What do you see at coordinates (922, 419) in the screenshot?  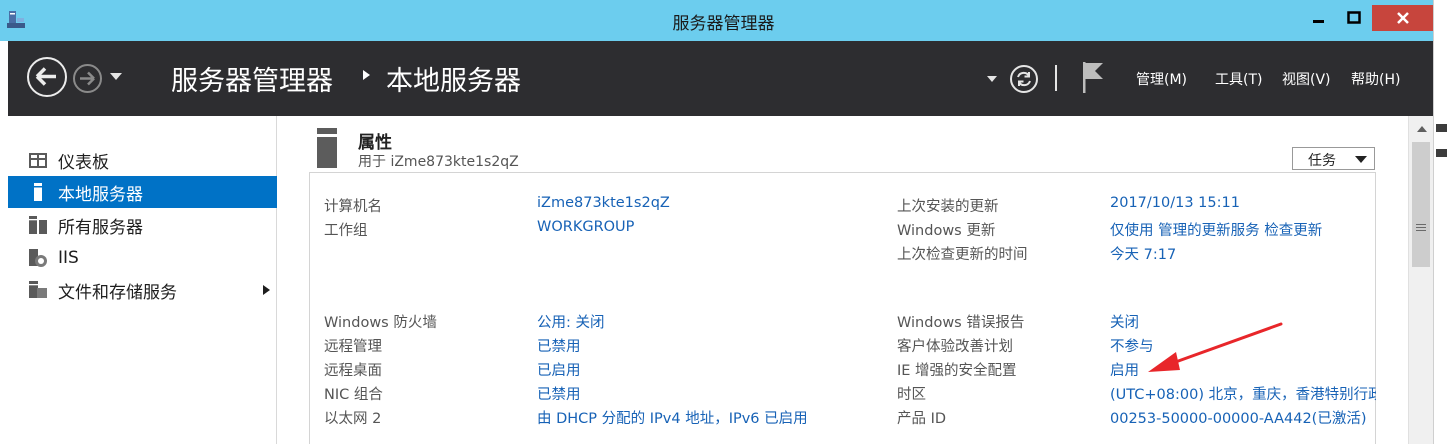 I see `prop-label: 产品 ID` at bounding box center [922, 419].